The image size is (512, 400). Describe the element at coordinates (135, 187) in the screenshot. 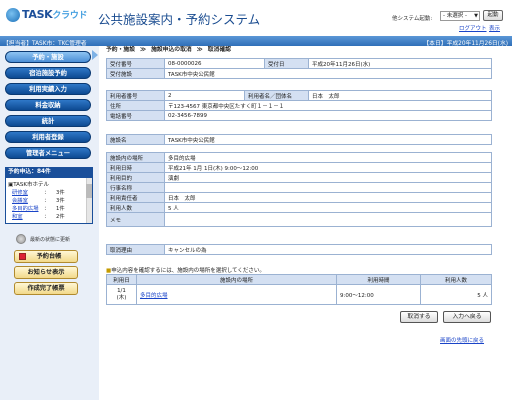

I see `event-label: 行事名称` at that location.